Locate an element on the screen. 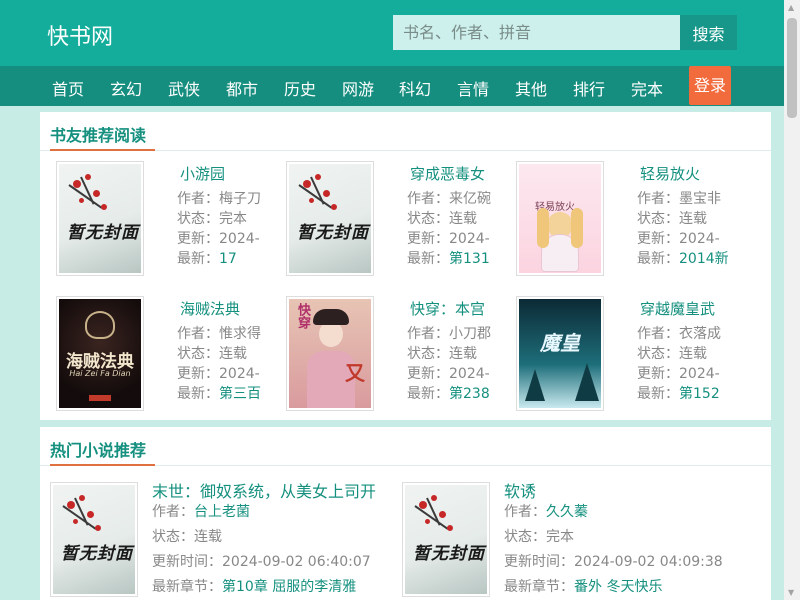  book-title: 轻易放火 is located at coordinates (670, 173).